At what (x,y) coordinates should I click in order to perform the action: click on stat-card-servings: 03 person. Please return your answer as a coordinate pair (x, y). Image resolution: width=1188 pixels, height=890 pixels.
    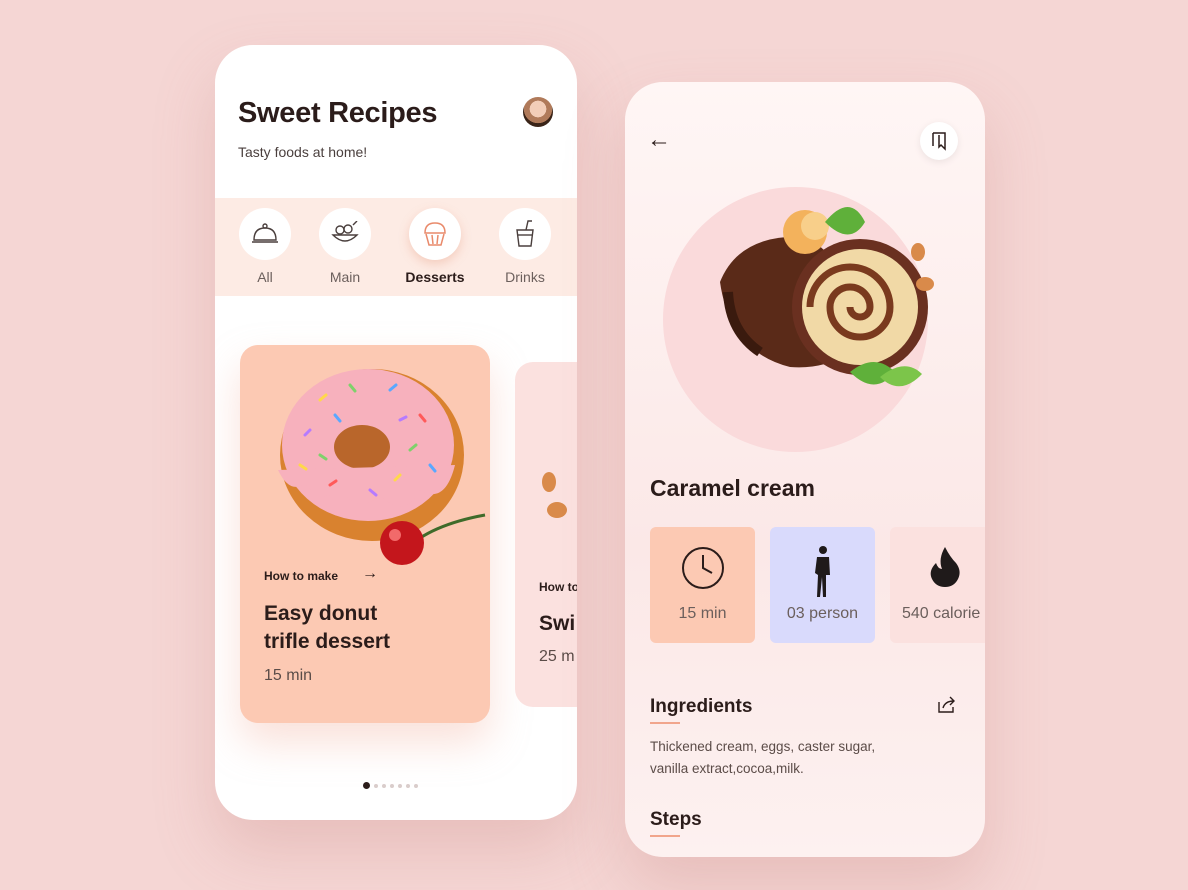
    Looking at the image, I should click on (822, 585).